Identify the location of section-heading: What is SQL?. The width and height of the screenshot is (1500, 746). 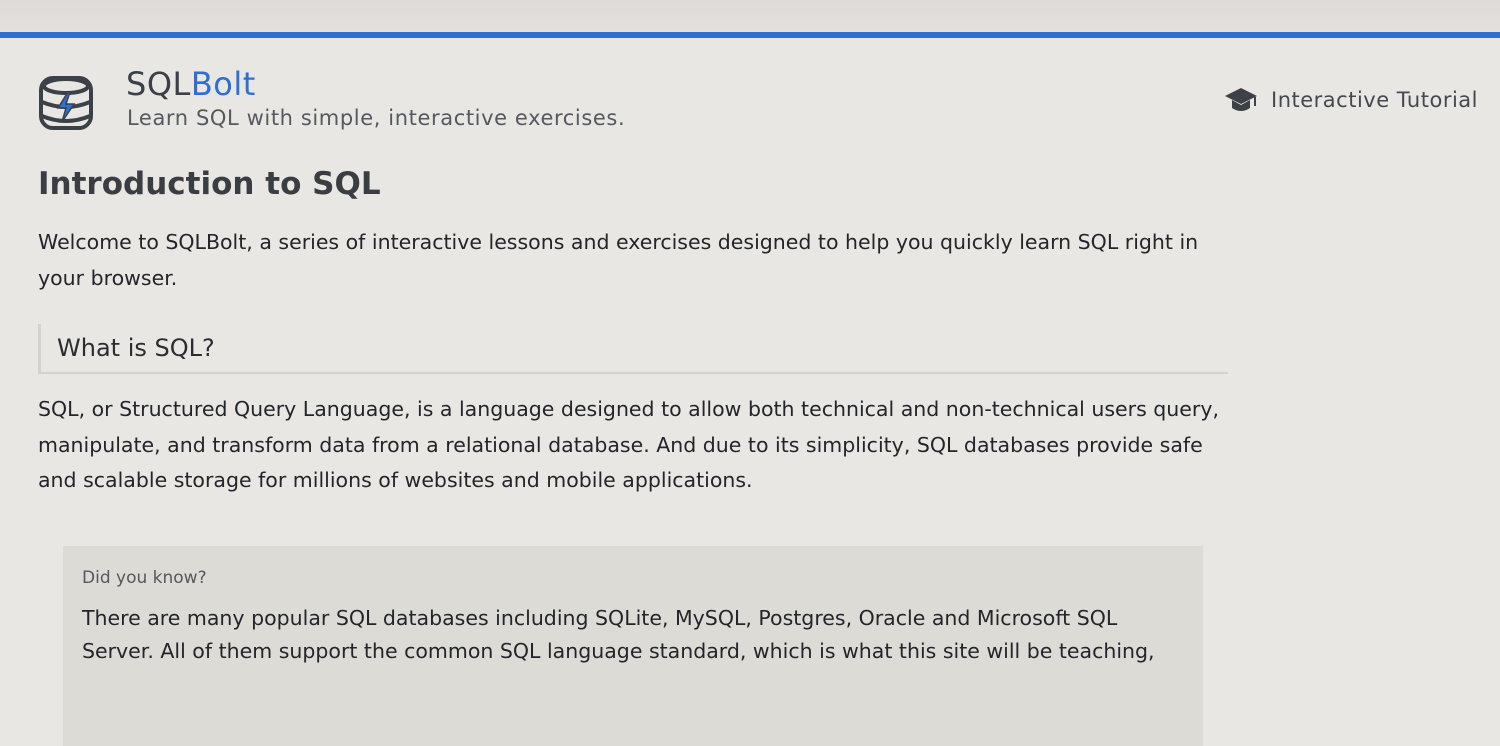
(633, 349).